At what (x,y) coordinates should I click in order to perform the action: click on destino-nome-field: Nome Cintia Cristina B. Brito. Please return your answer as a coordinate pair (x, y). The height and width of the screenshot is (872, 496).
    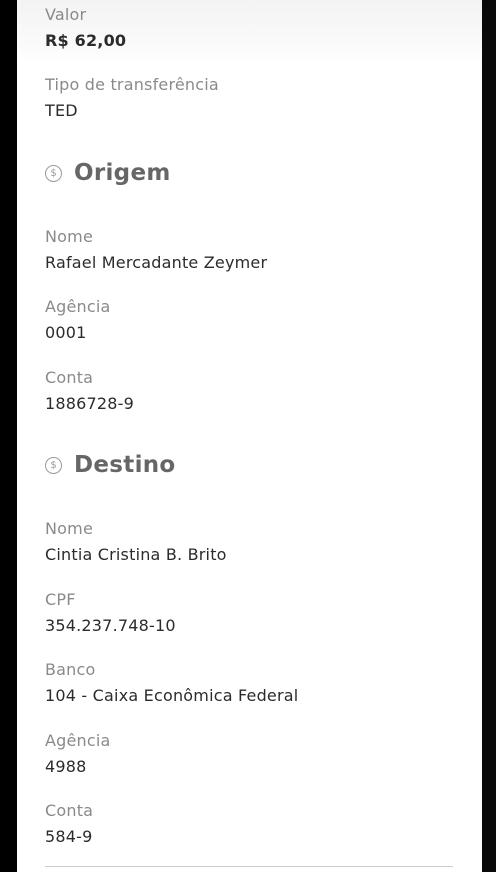
    Looking at the image, I should click on (136, 542).